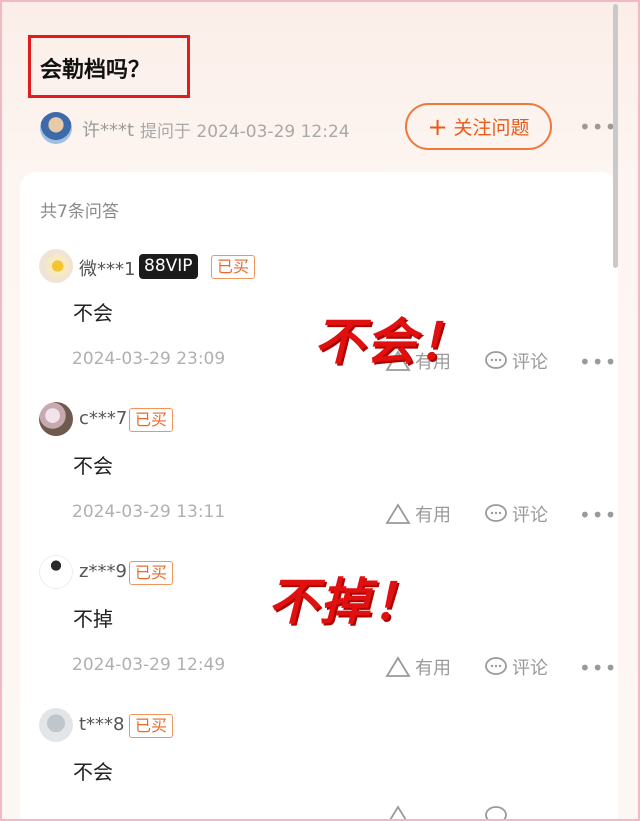 Image resolution: width=640 pixels, height=821 pixels. I want to click on question-title: 会勒档吗？, so click(95, 70).